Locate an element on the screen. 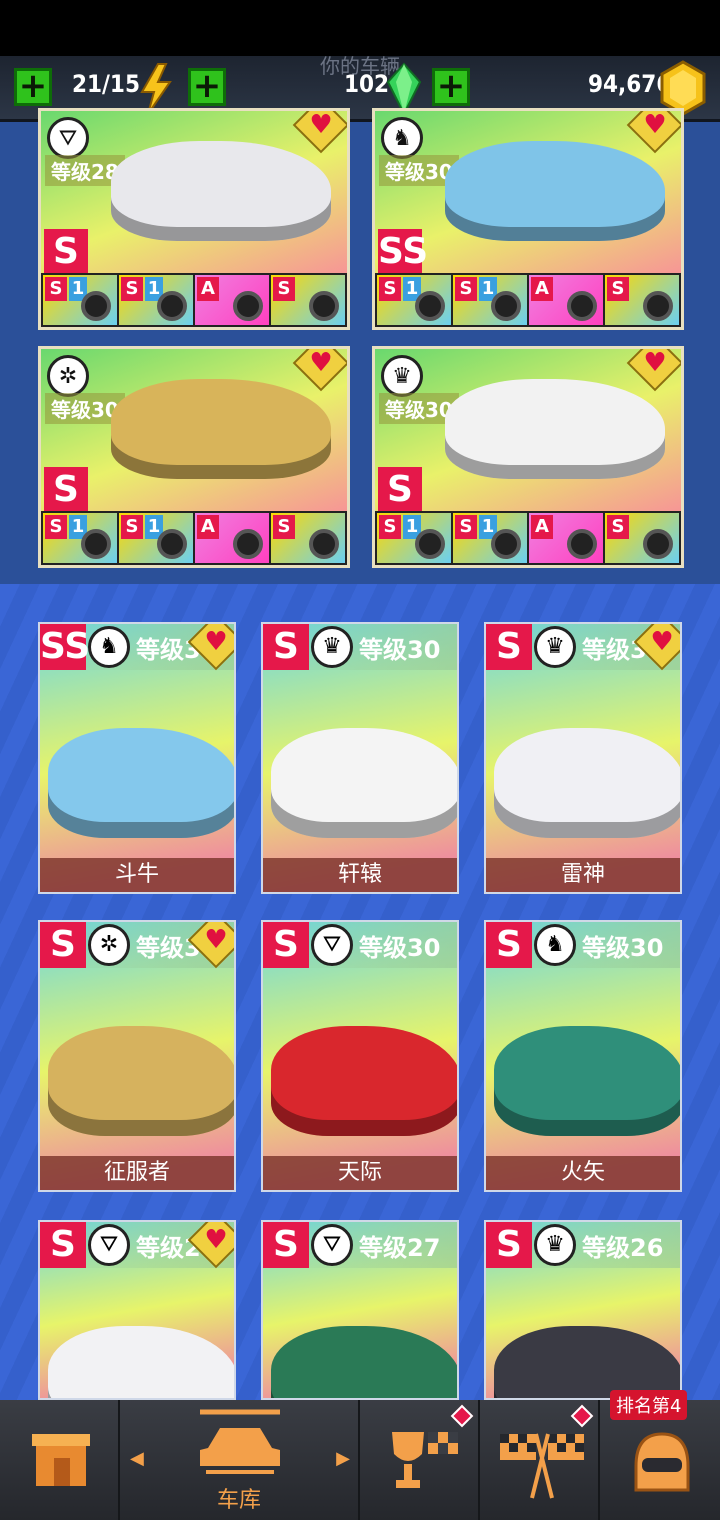 The width and height of the screenshot is (720, 1520). car-level: 等级26 is located at coordinates (623, 1248).